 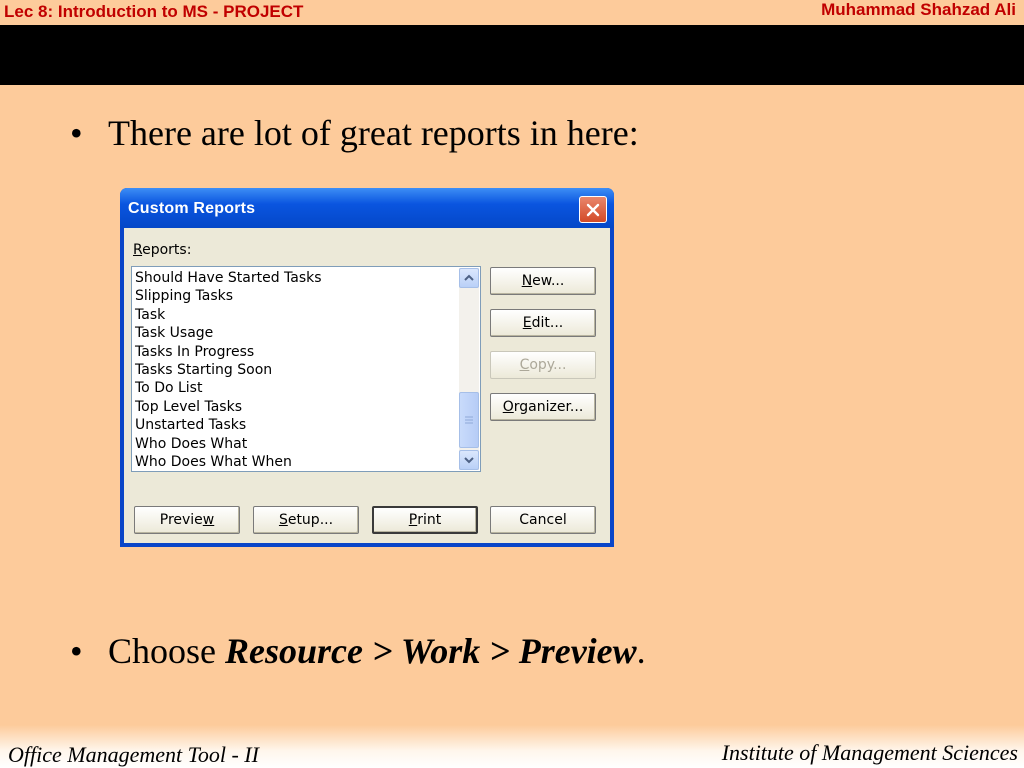 I want to click on print-button: Print, so click(x=425, y=520).